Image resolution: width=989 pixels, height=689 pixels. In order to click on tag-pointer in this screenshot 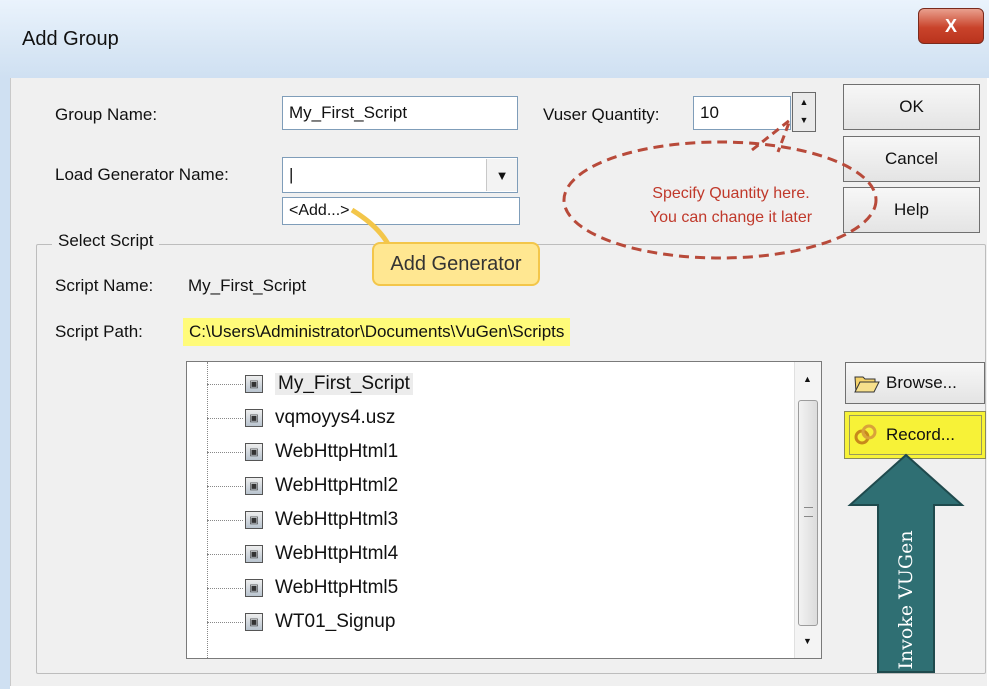, I will do `click(370, 226)`.